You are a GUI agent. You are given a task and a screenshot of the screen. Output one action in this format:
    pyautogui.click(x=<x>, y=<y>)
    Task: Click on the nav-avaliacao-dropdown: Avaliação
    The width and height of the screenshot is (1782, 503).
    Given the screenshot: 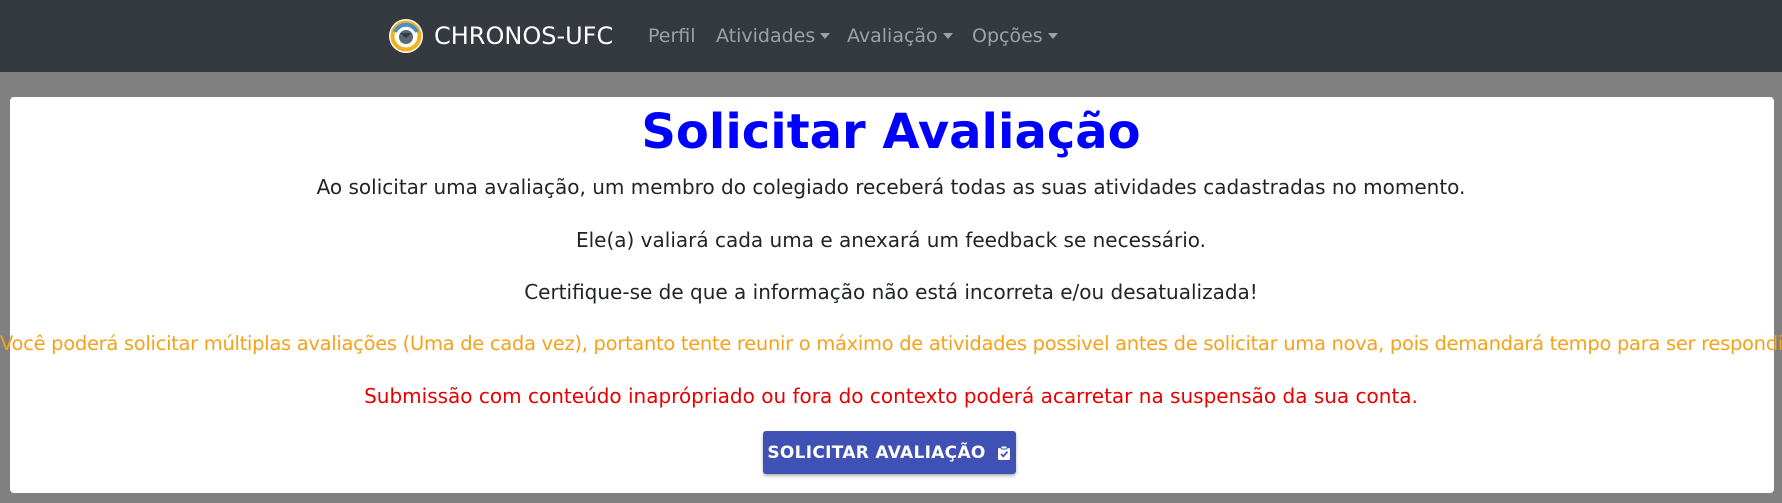 What is the action you would take?
    pyautogui.click(x=900, y=36)
    